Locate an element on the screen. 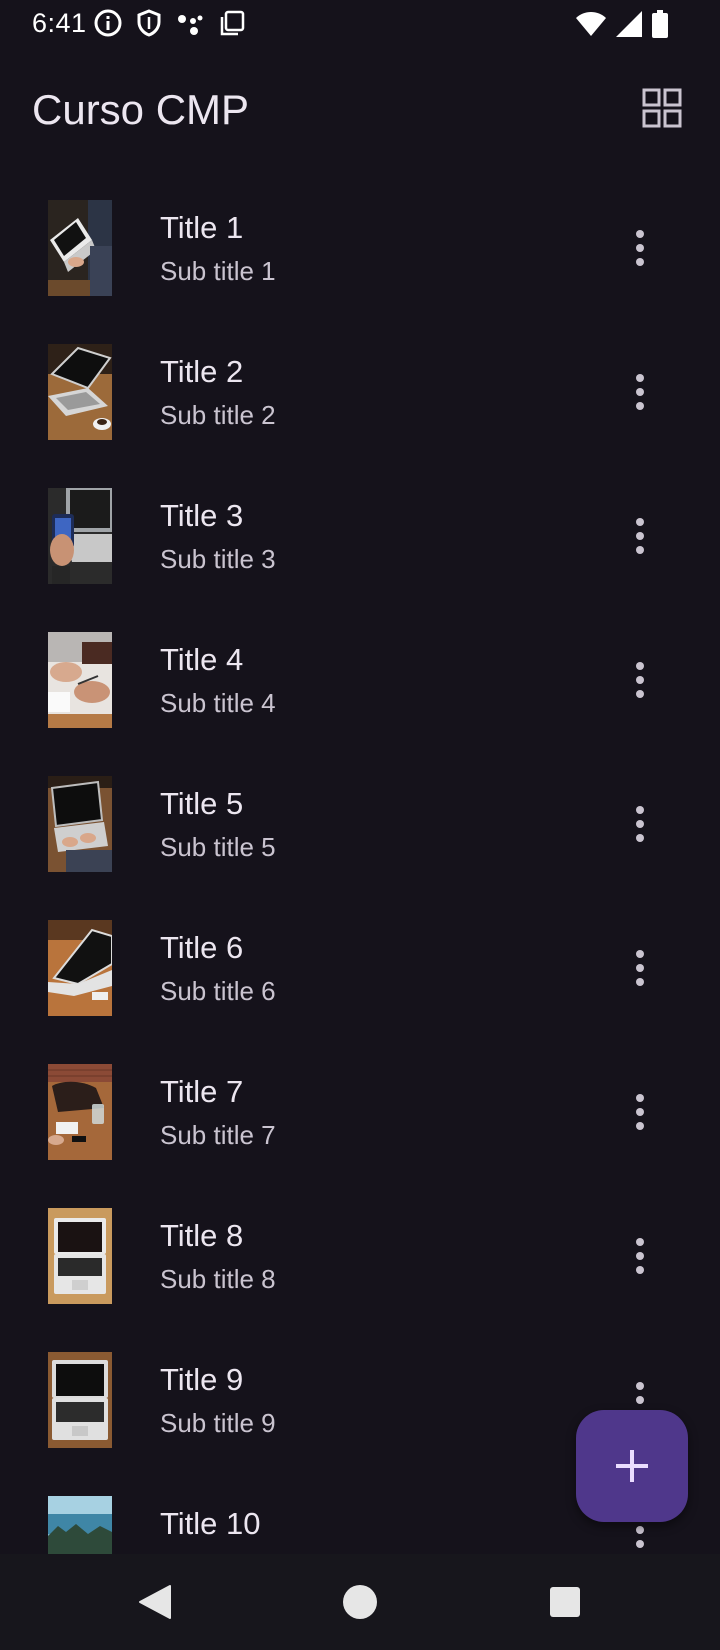 This screenshot has width=720, height=1650. list-item: Title 3 Sub title 3 is located at coordinates (360, 536).